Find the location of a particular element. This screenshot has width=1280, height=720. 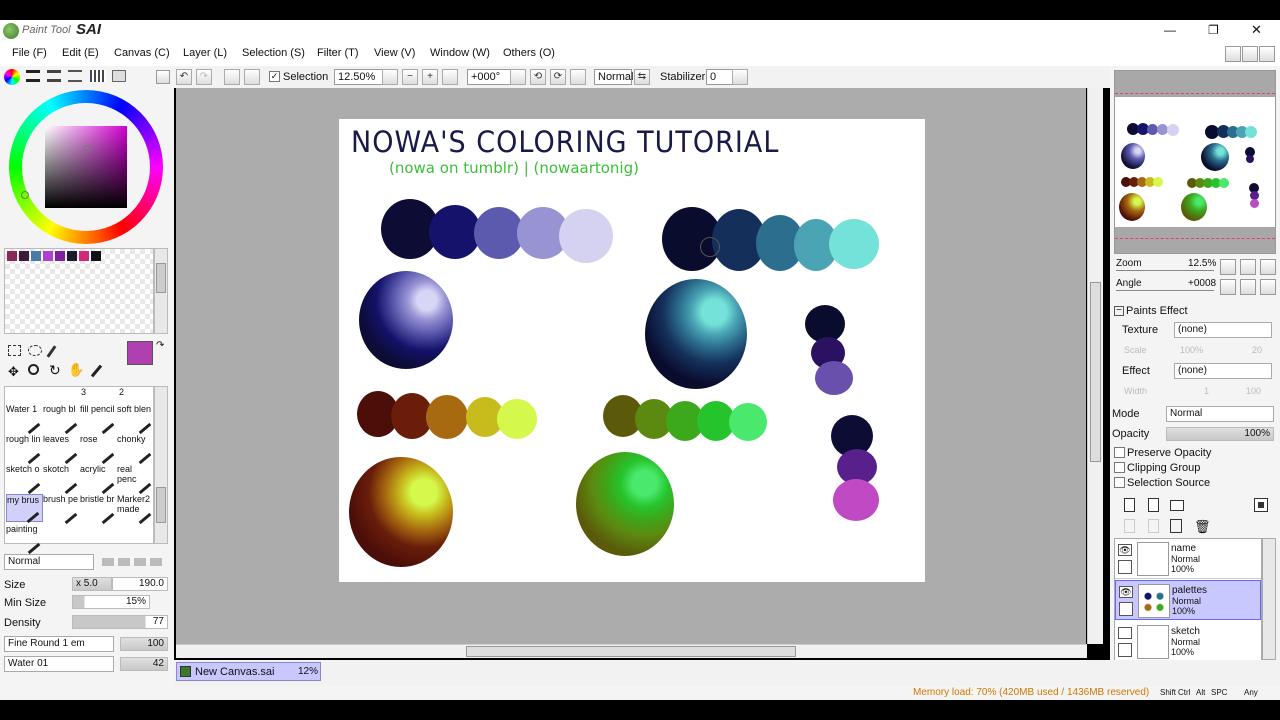

swap-colors-icon: ↷ is located at coordinates (160, 345).